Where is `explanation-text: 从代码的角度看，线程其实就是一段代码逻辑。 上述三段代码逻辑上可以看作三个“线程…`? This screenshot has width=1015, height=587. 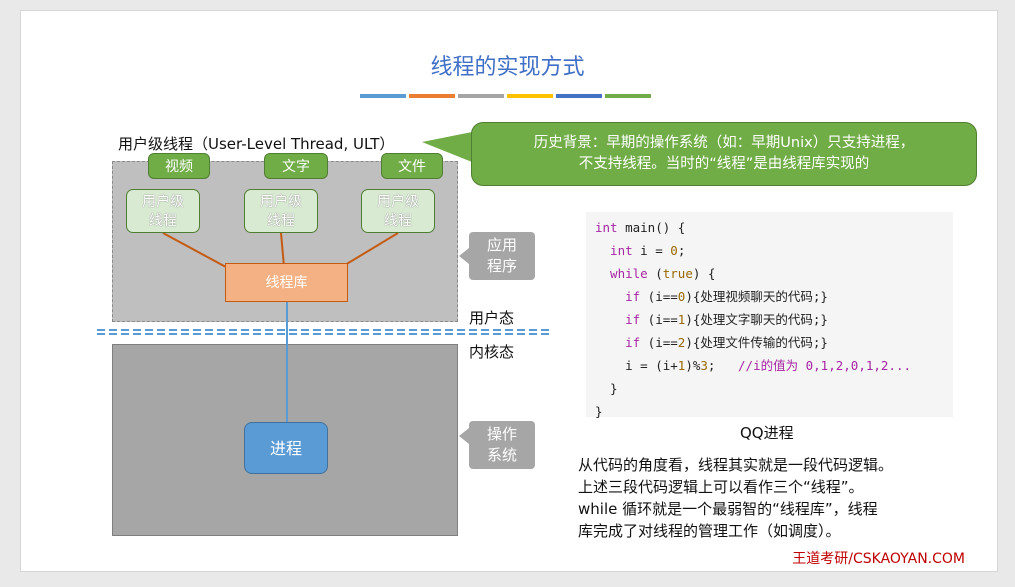
explanation-text: 从代码的角度看，线程其实就是一段代码逻辑。 上述三段代码逻辑上可以看作三个“线程… is located at coordinates (773, 498).